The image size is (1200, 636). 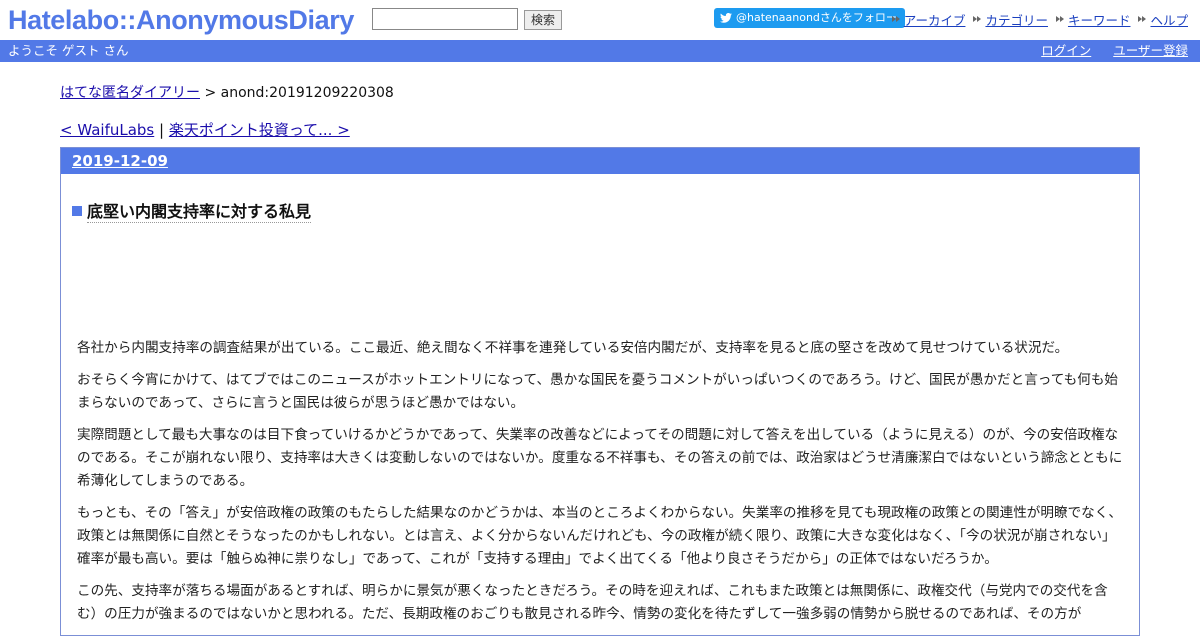 What do you see at coordinates (726, 18) in the screenshot?
I see `twitter-bird-icon` at bounding box center [726, 18].